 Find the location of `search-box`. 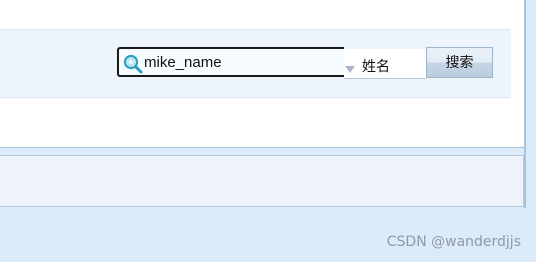

search-box is located at coordinates (230, 62).